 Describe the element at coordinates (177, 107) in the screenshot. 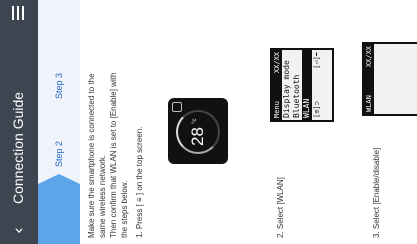

I see `menu-button-icon` at that location.